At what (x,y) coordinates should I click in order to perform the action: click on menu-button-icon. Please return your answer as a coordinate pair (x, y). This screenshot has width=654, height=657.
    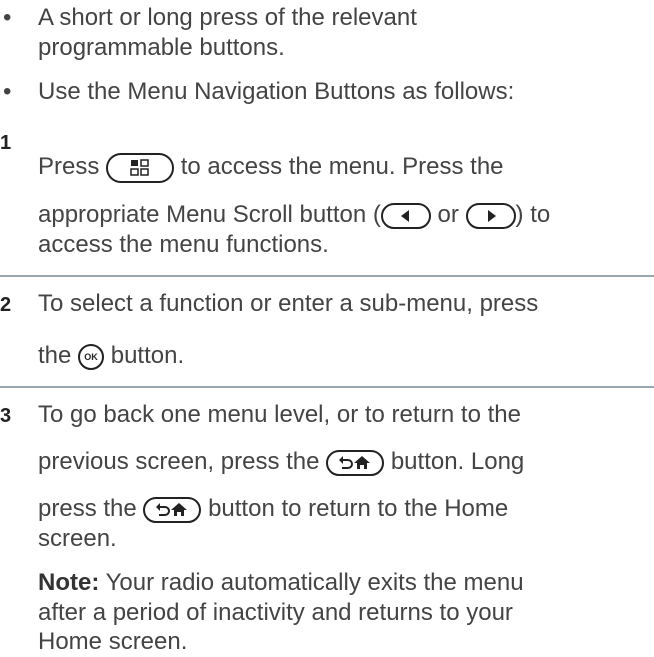
    Looking at the image, I should click on (140, 167).